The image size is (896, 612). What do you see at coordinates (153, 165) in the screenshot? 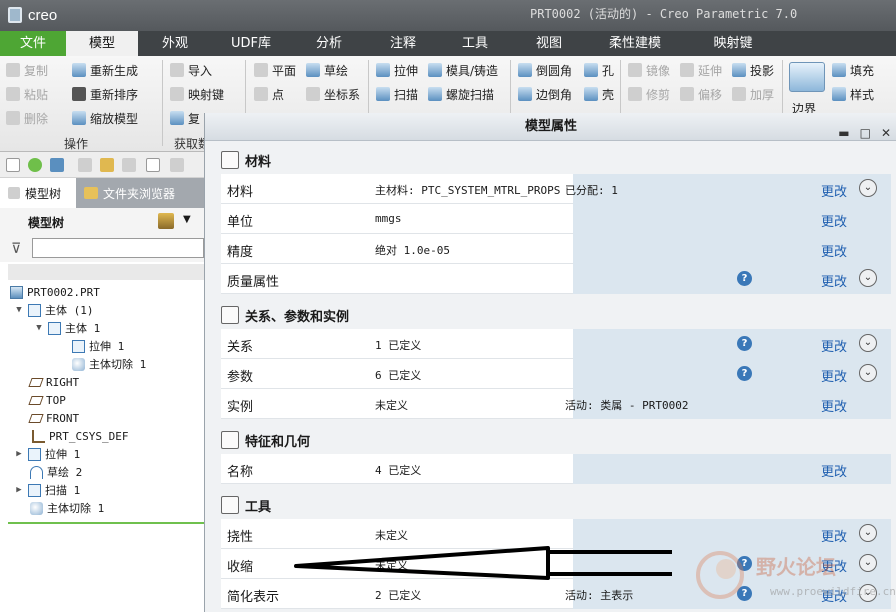
I see `page-icon` at bounding box center [153, 165].